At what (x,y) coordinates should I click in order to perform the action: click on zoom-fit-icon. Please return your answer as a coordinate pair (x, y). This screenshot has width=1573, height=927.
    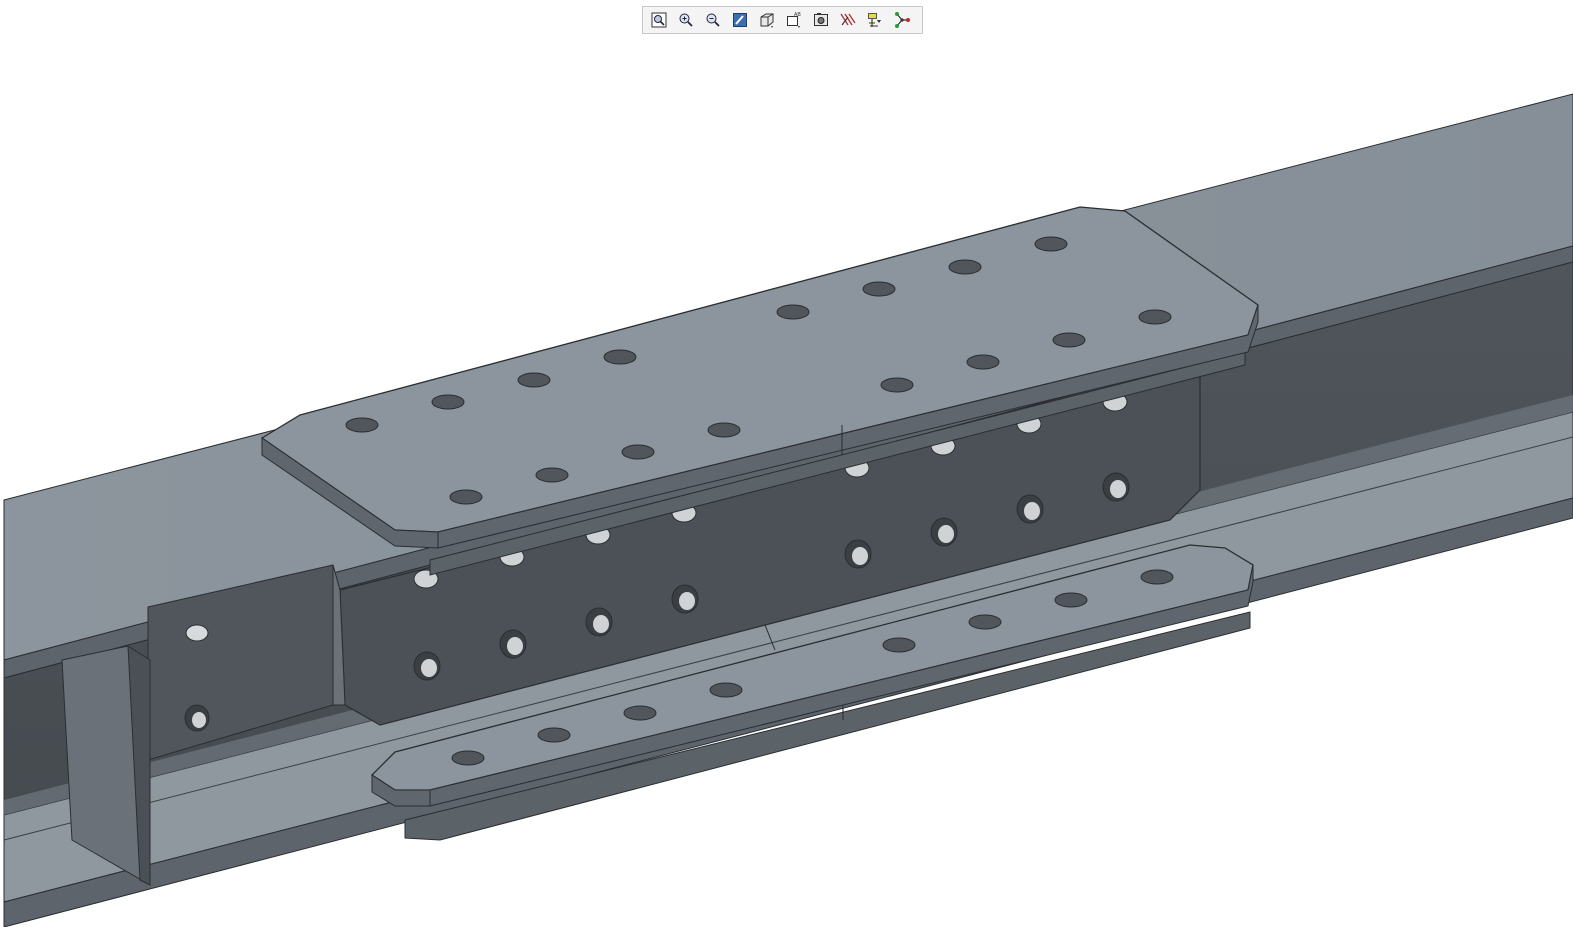
    Looking at the image, I should click on (659, 20).